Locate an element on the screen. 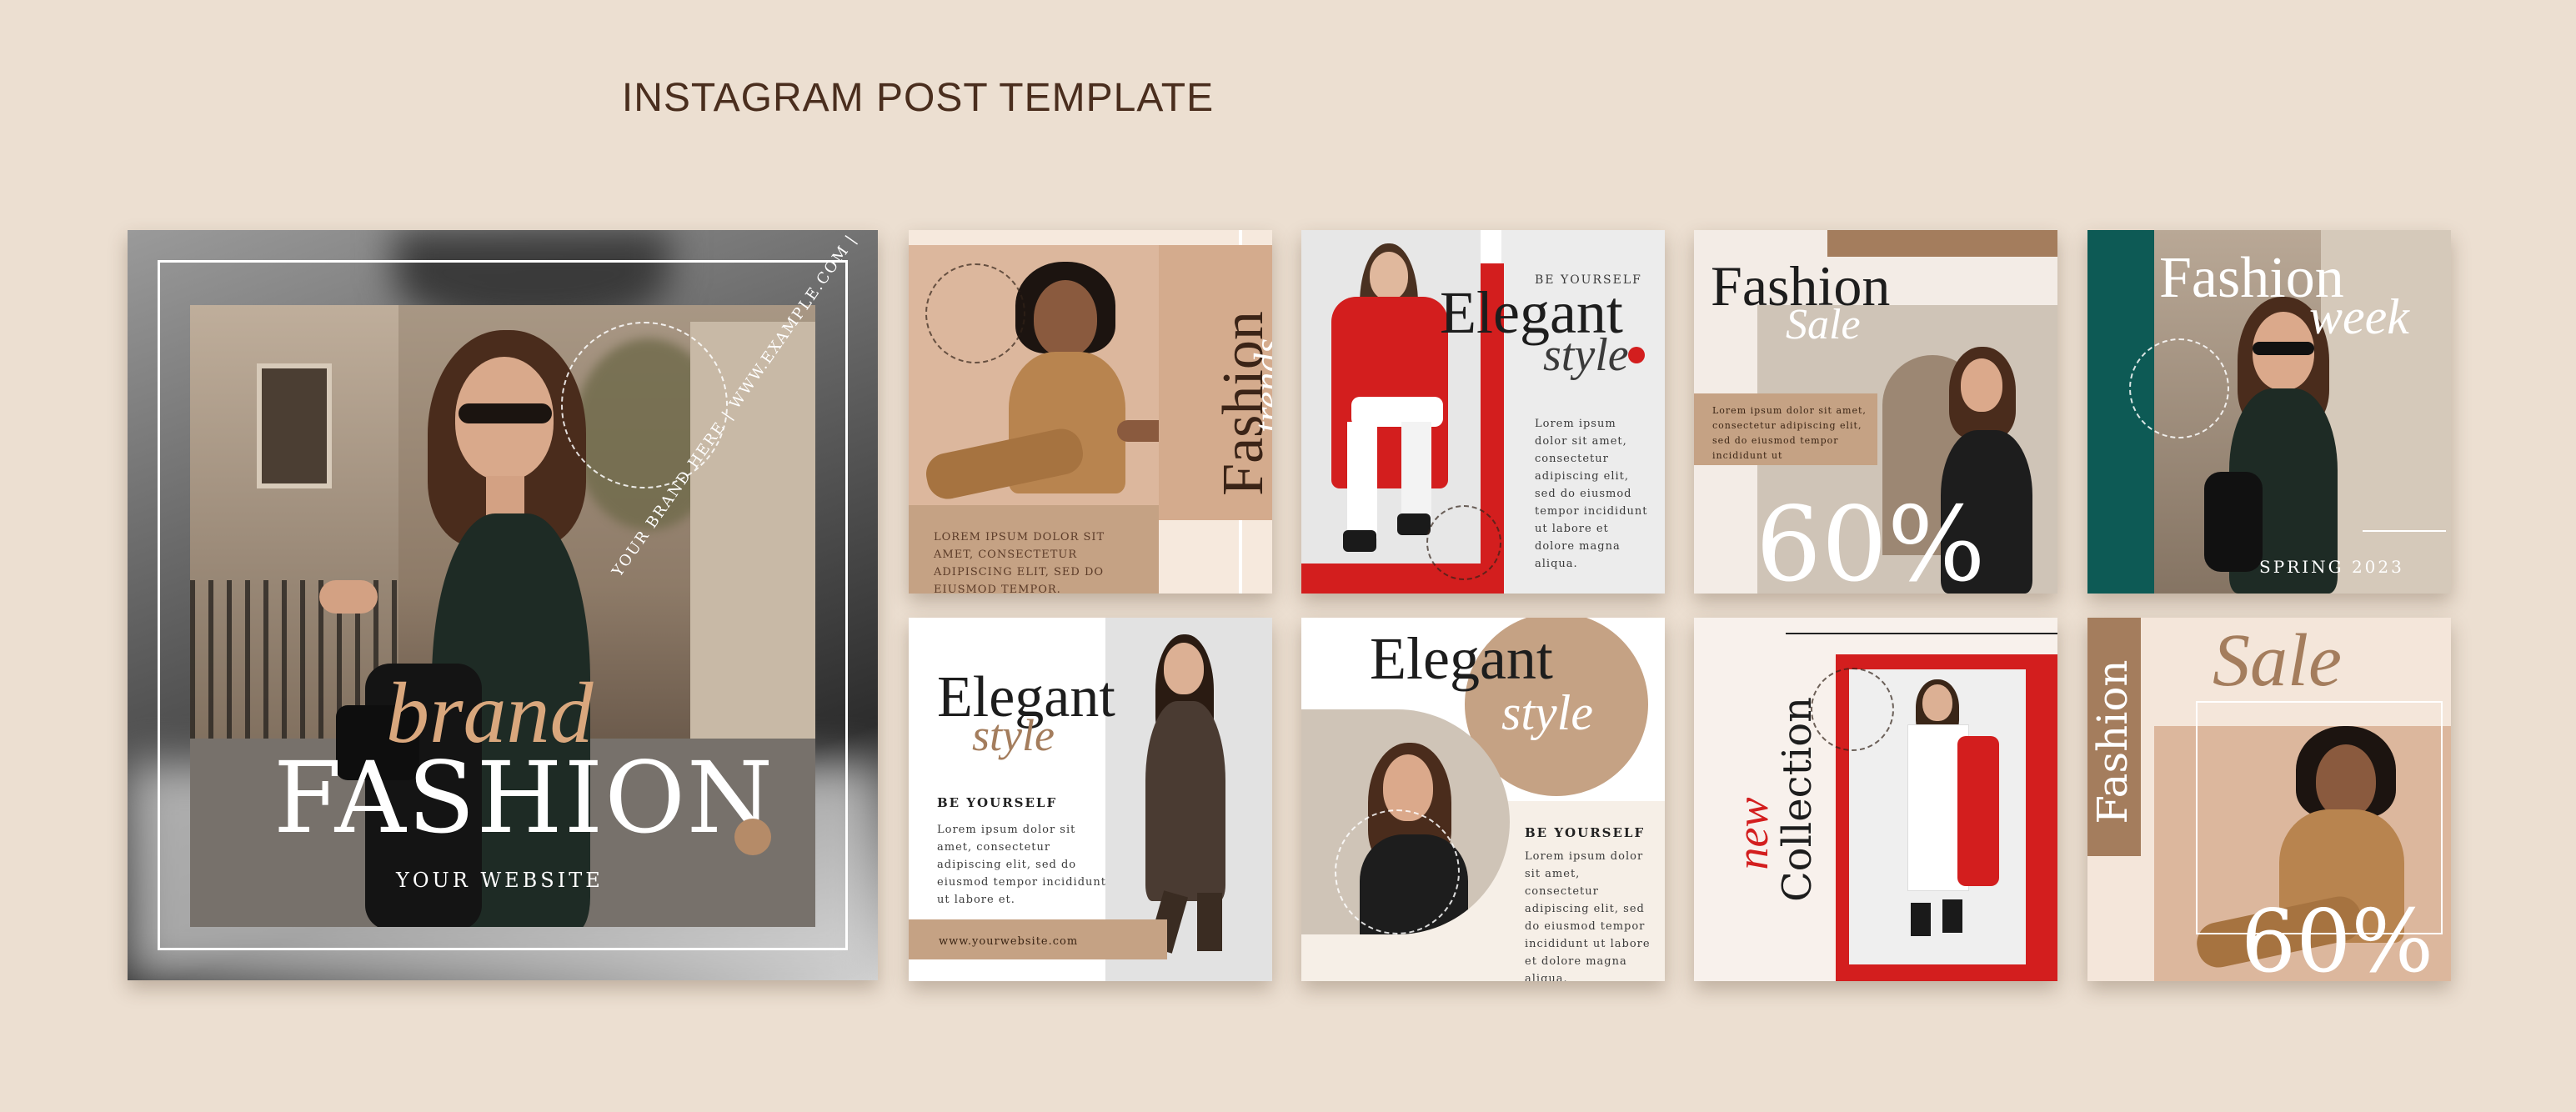  week-script: week is located at coordinates (2359, 317).